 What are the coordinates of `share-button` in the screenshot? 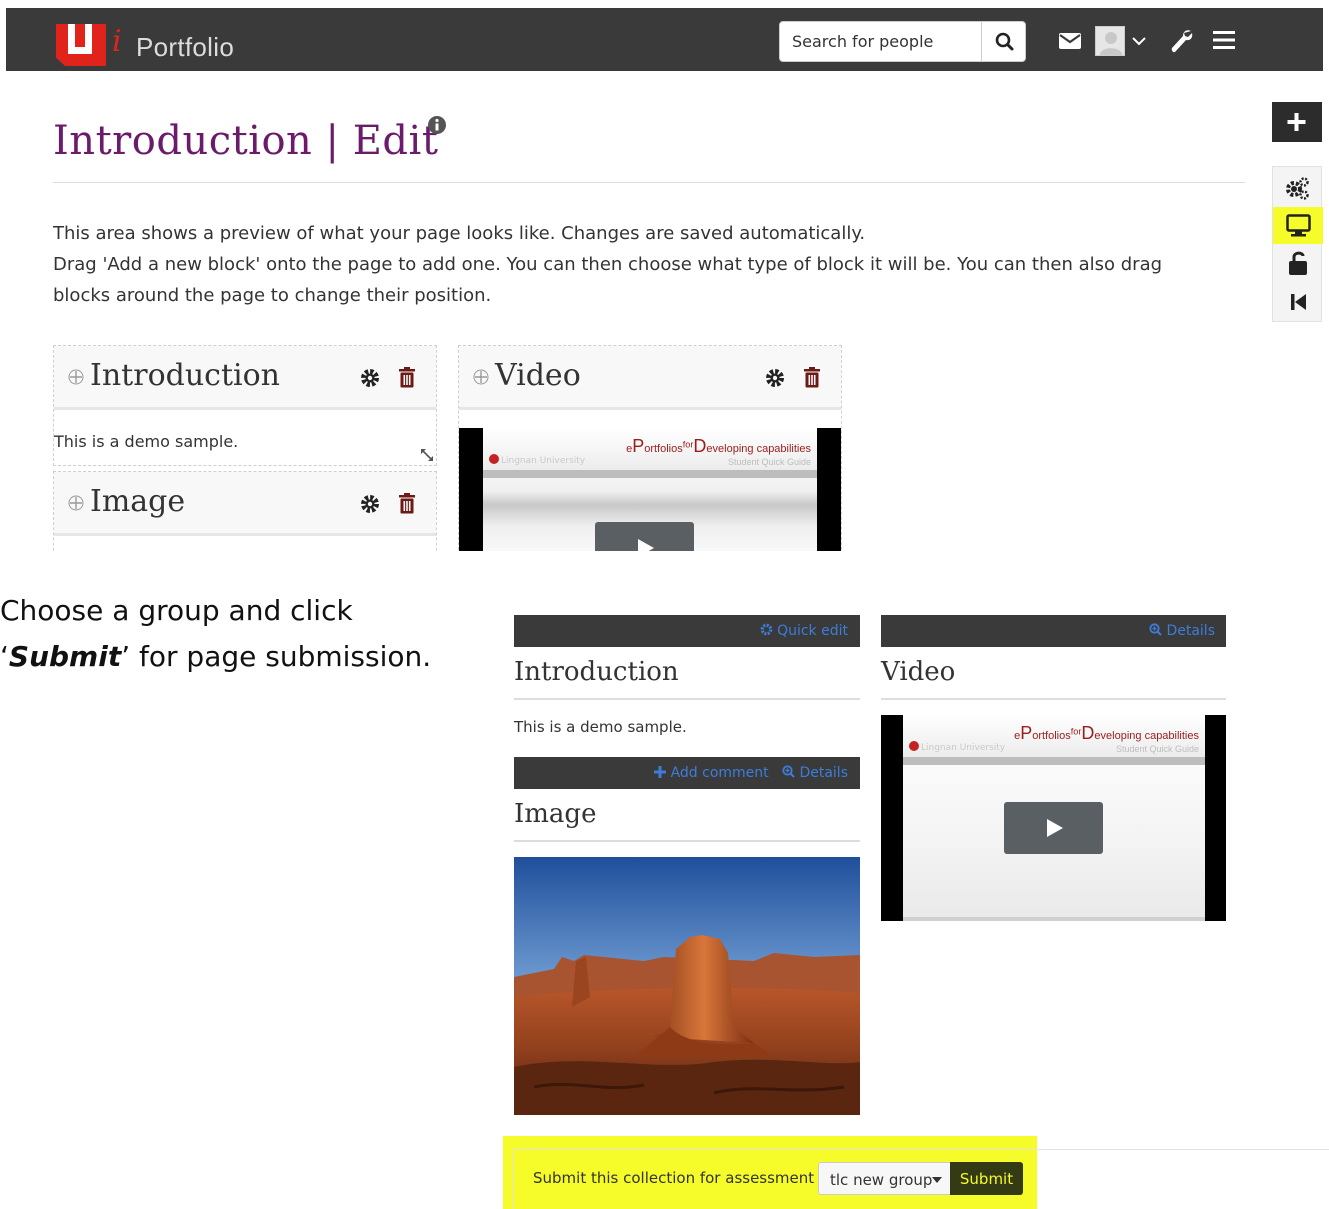 It's located at (1298, 263).